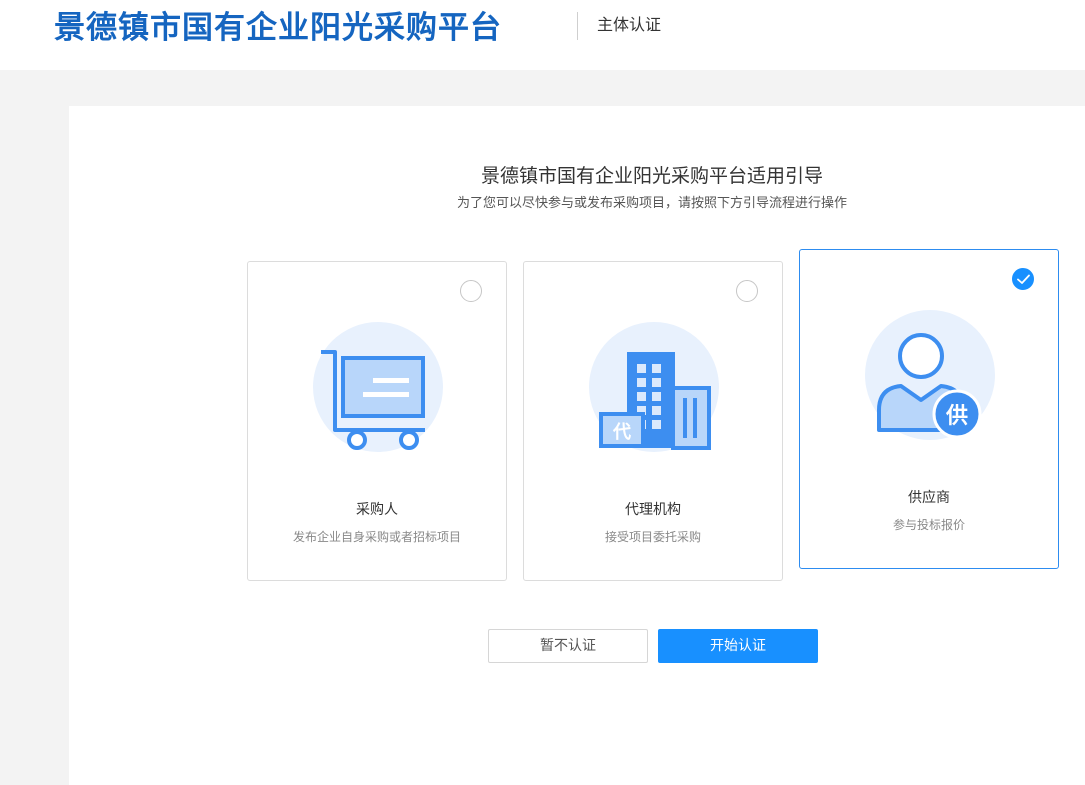 This screenshot has width=1085, height=785. I want to click on header-divider, so click(577, 26).